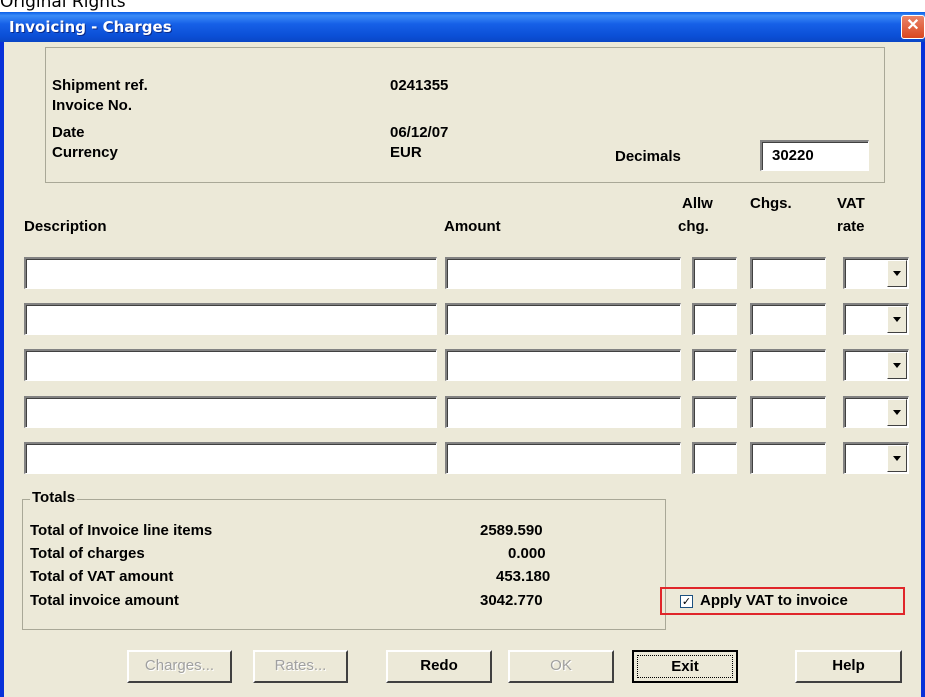  What do you see at coordinates (693, 226) in the screenshot?
I see `col-allw-line2: chg.` at bounding box center [693, 226].